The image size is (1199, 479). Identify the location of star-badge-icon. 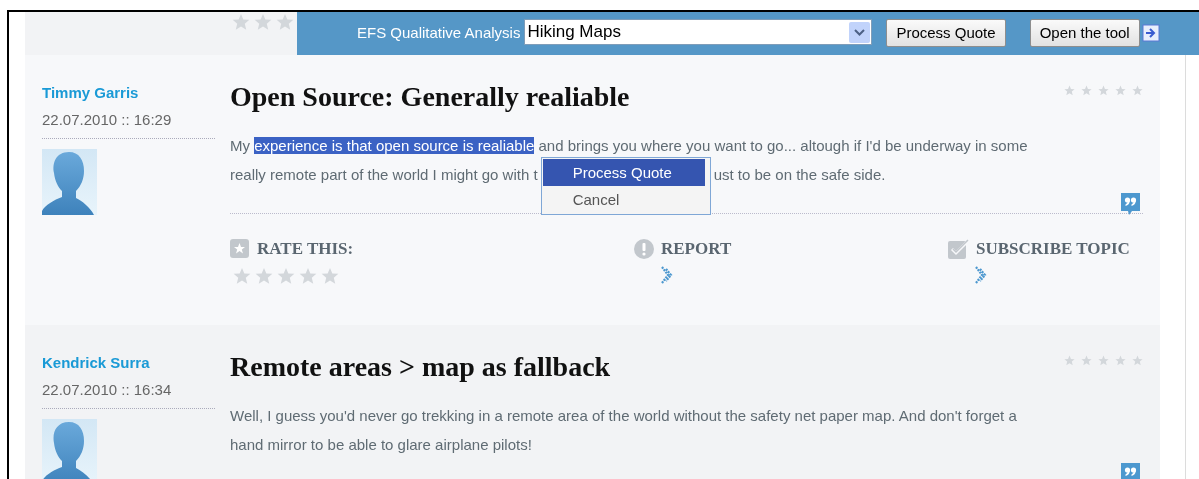
(239, 249).